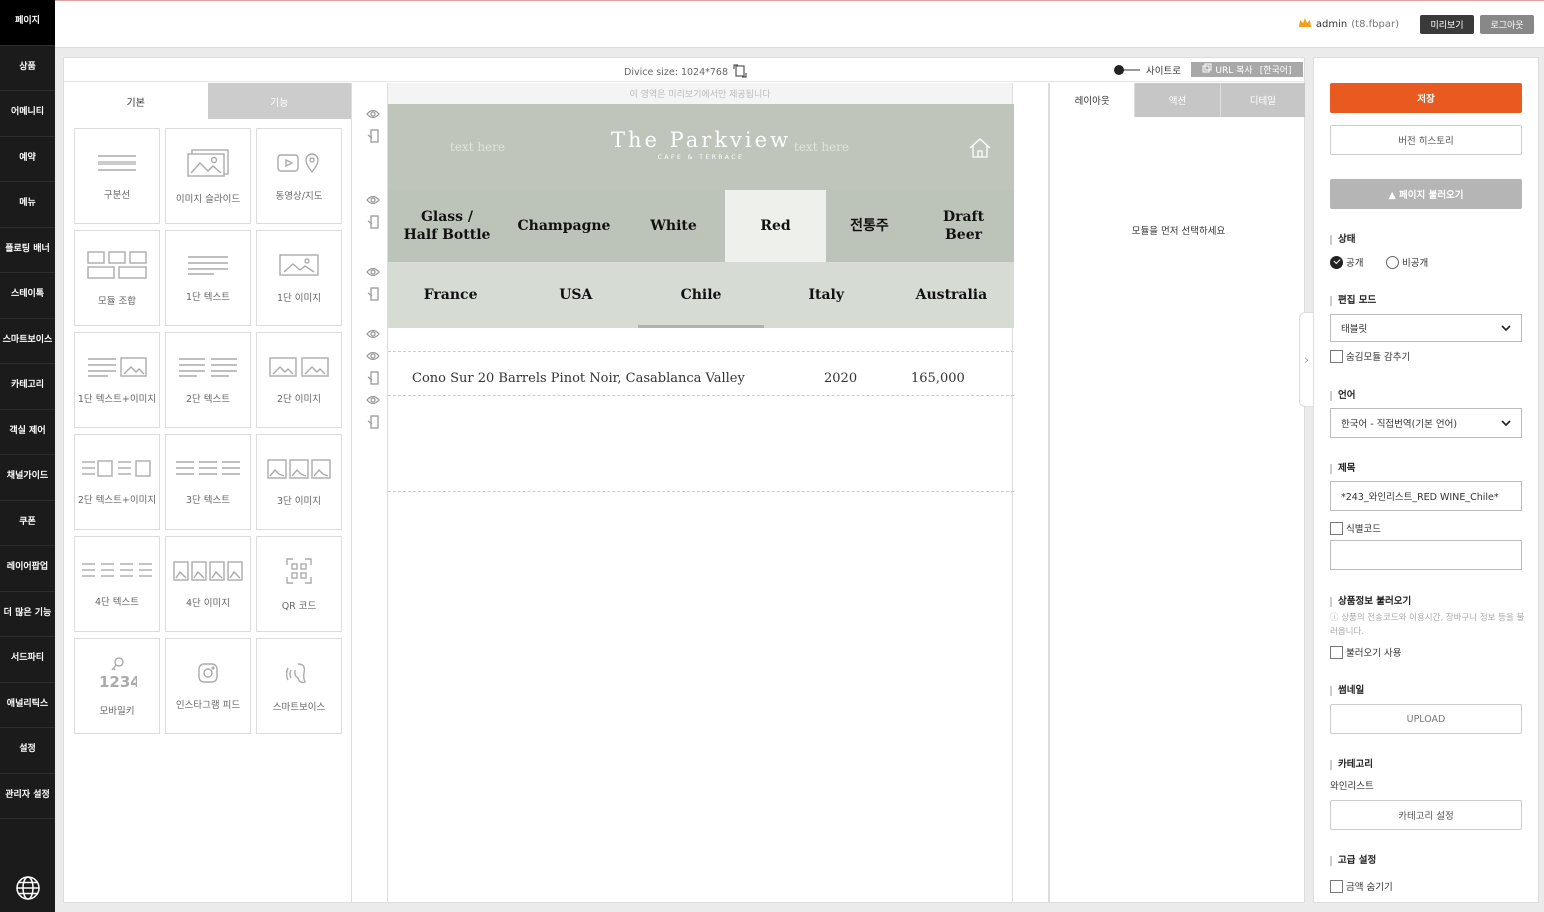 This screenshot has width=1544, height=912. What do you see at coordinates (1262, 100) in the screenshot?
I see `tab-detail: 디테일` at bounding box center [1262, 100].